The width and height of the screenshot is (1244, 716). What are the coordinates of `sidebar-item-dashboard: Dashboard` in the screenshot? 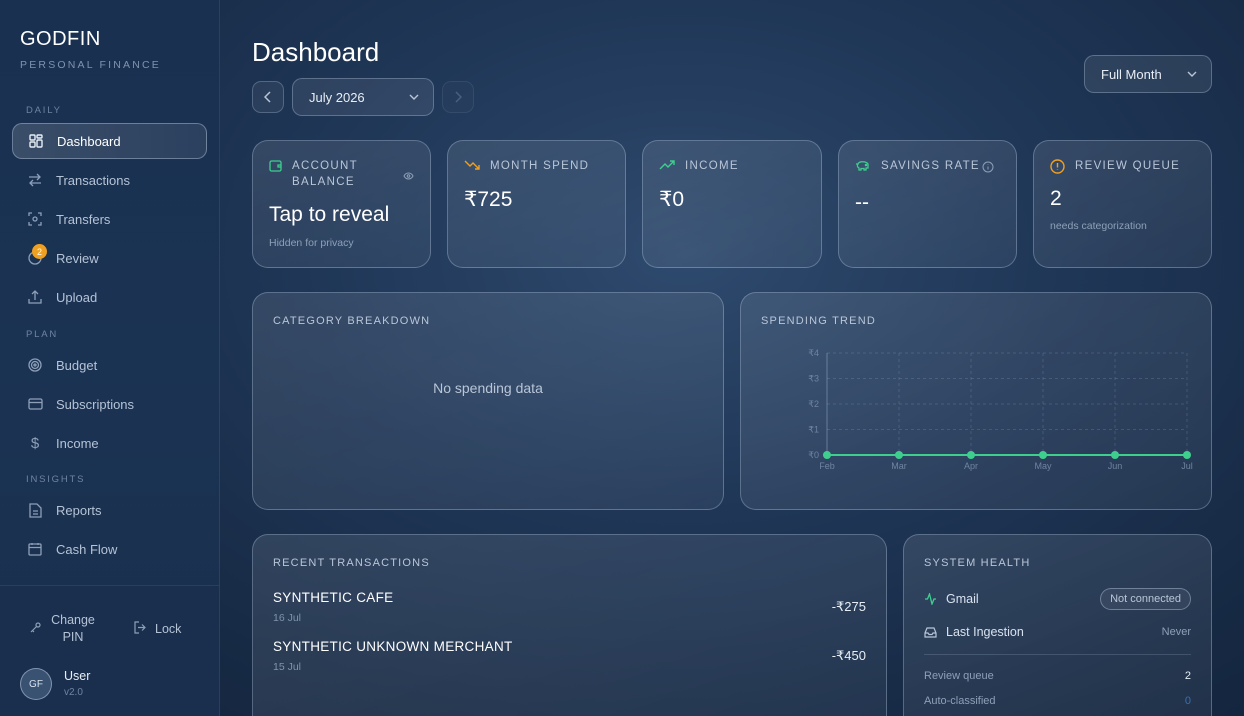 It's located at (109, 141).